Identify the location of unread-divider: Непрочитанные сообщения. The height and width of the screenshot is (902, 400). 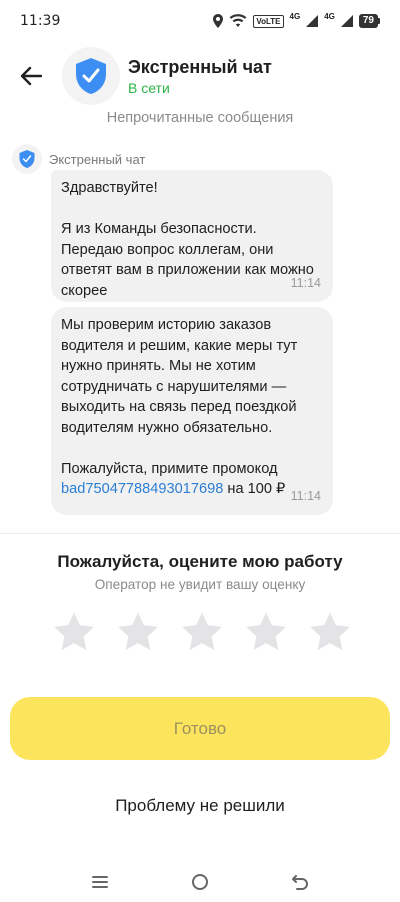
(200, 118).